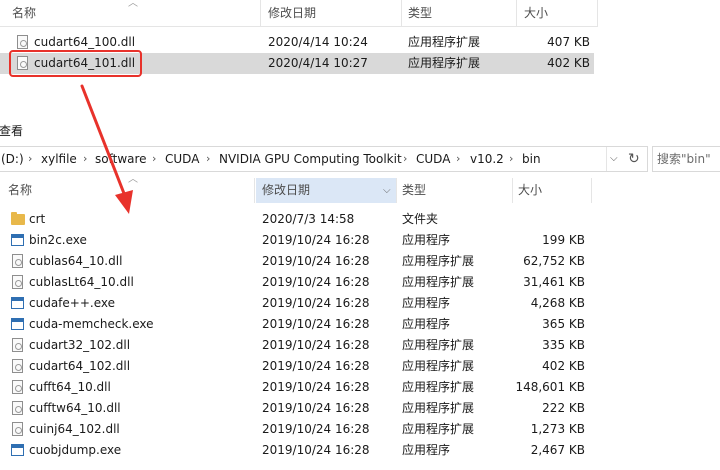 This screenshot has width=720, height=470. I want to click on file-type: 文件夹, so click(420, 219).